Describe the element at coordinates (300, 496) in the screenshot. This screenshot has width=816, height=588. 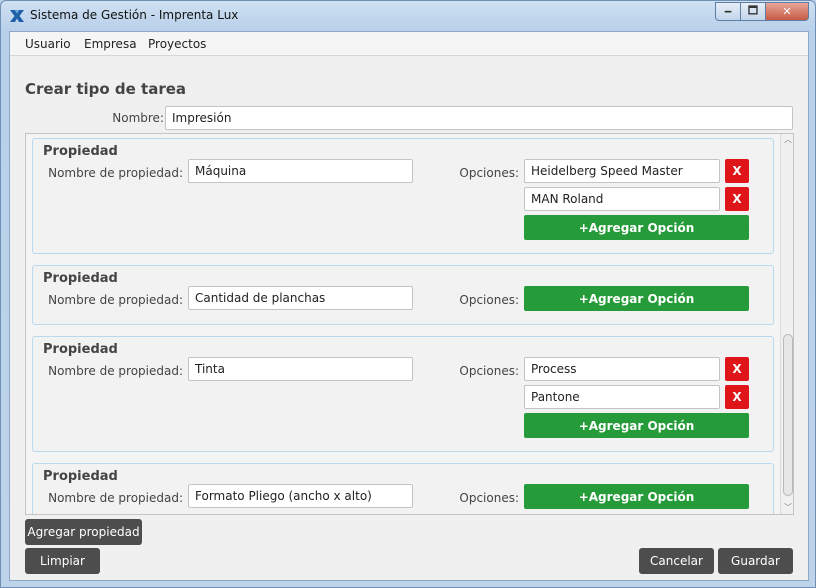
I see `property-name-input: Formato Pliego (ancho x alto)` at that location.